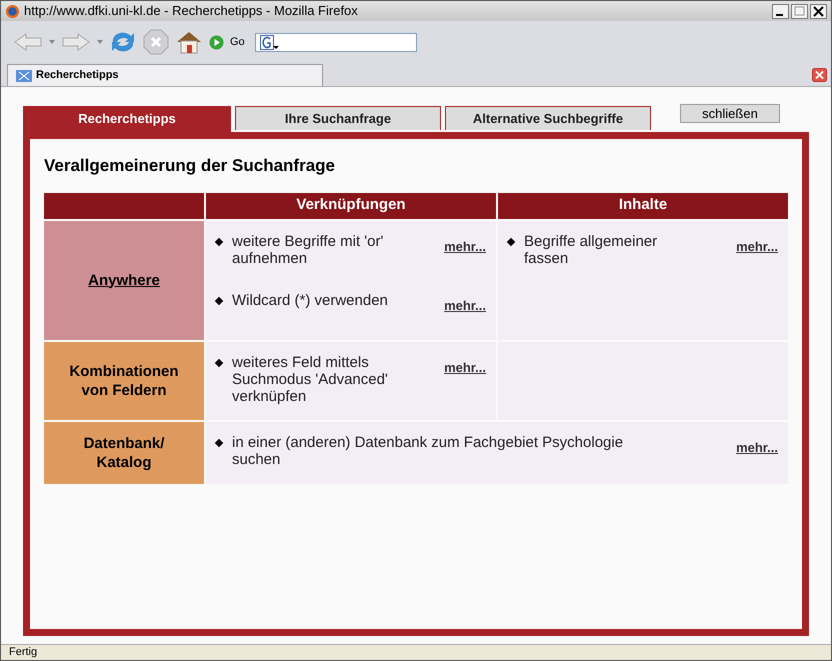 The width and height of the screenshot is (832, 661). I want to click on item-text: in einer (anderen) Datenbank zum Fachgebiet Psychologie suchen, so click(428, 451).